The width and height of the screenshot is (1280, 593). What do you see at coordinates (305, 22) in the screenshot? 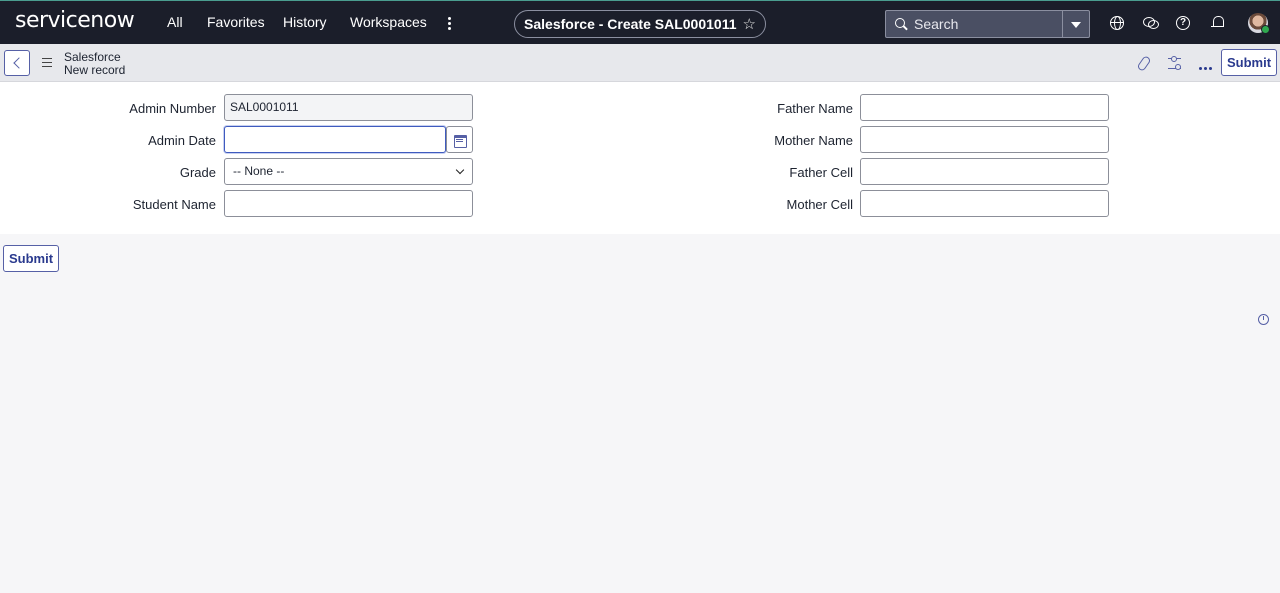
I see `nav-history: History` at bounding box center [305, 22].